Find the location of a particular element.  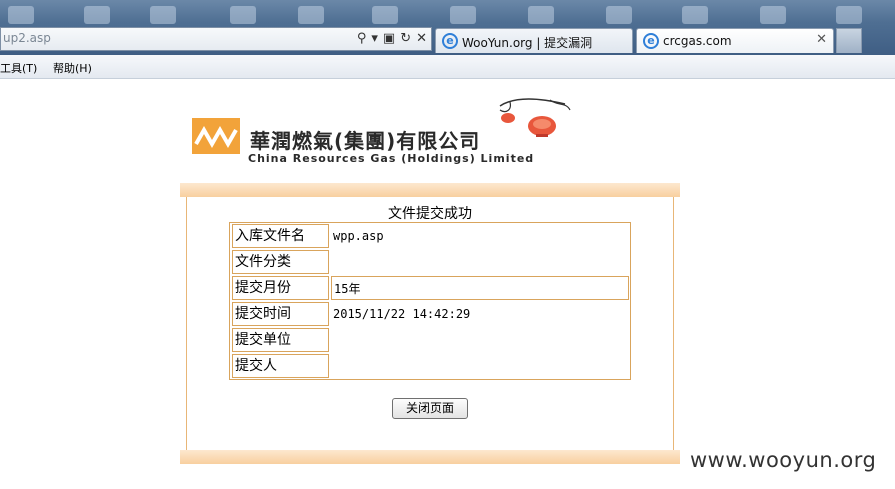

row-label: 文件分类 is located at coordinates (280, 262).